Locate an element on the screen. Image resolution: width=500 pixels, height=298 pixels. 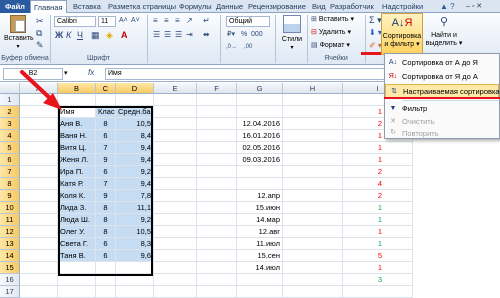
menu-item-clear: ✕ Очистить is located at coordinates (442, 122).